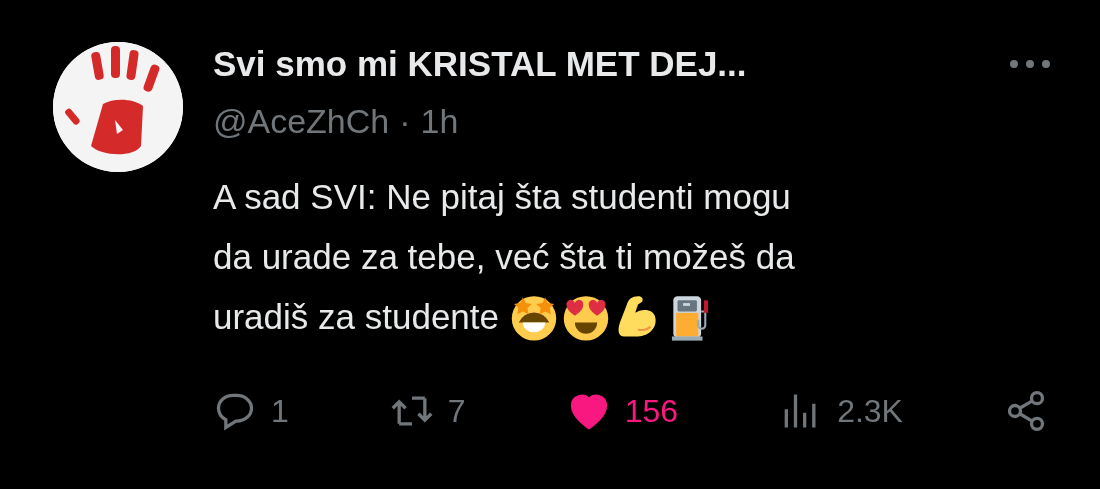 This screenshot has height=489, width=1100. What do you see at coordinates (622, 411) in the screenshot?
I see `like-button: 156` at bounding box center [622, 411].